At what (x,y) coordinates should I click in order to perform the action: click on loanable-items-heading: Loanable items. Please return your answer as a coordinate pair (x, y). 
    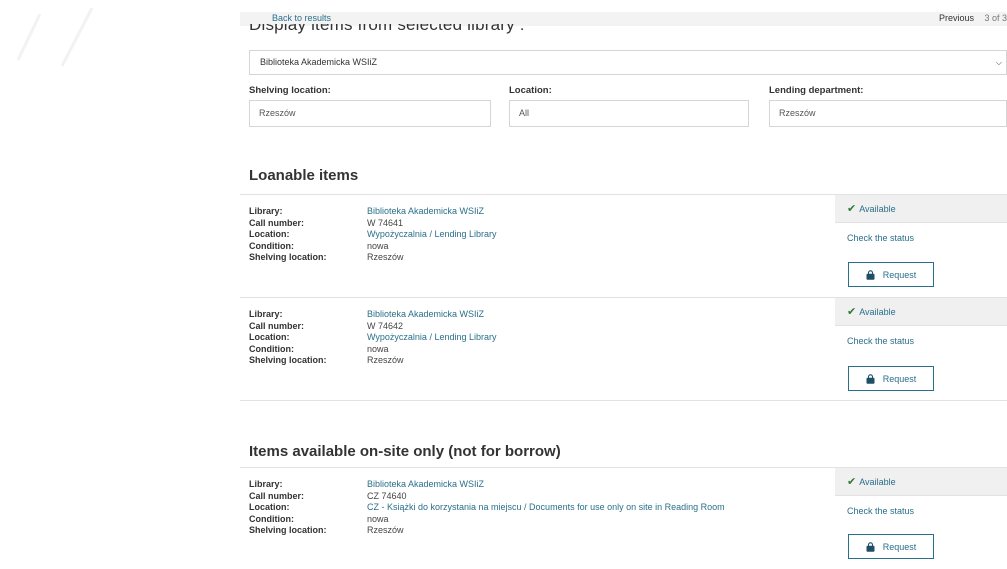
    Looking at the image, I should click on (304, 175).